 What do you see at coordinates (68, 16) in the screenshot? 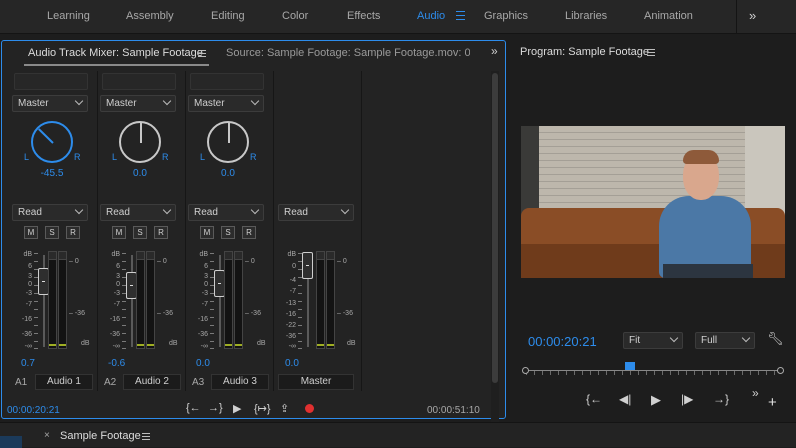
I see `workspace-learning: Learning` at bounding box center [68, 16].